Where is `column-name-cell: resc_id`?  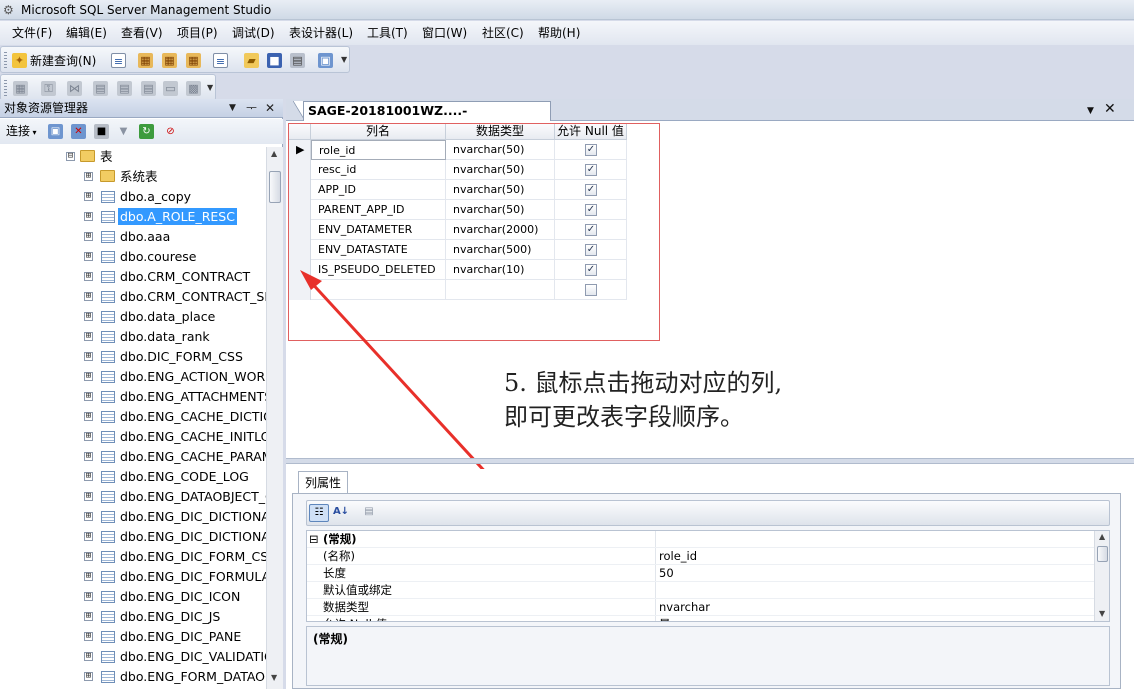 column-name-cell: resc_id is located at coordinates (378, 170).